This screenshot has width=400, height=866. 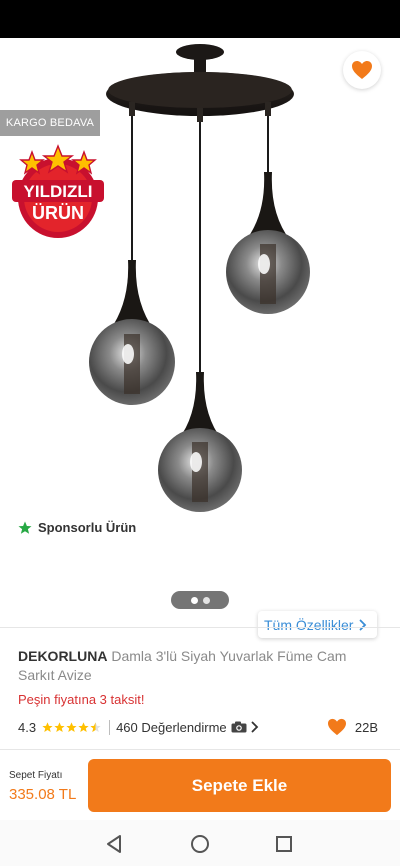 I want to click on all-specs-label: Tüm Özellikler, so click(x=309, y=624).